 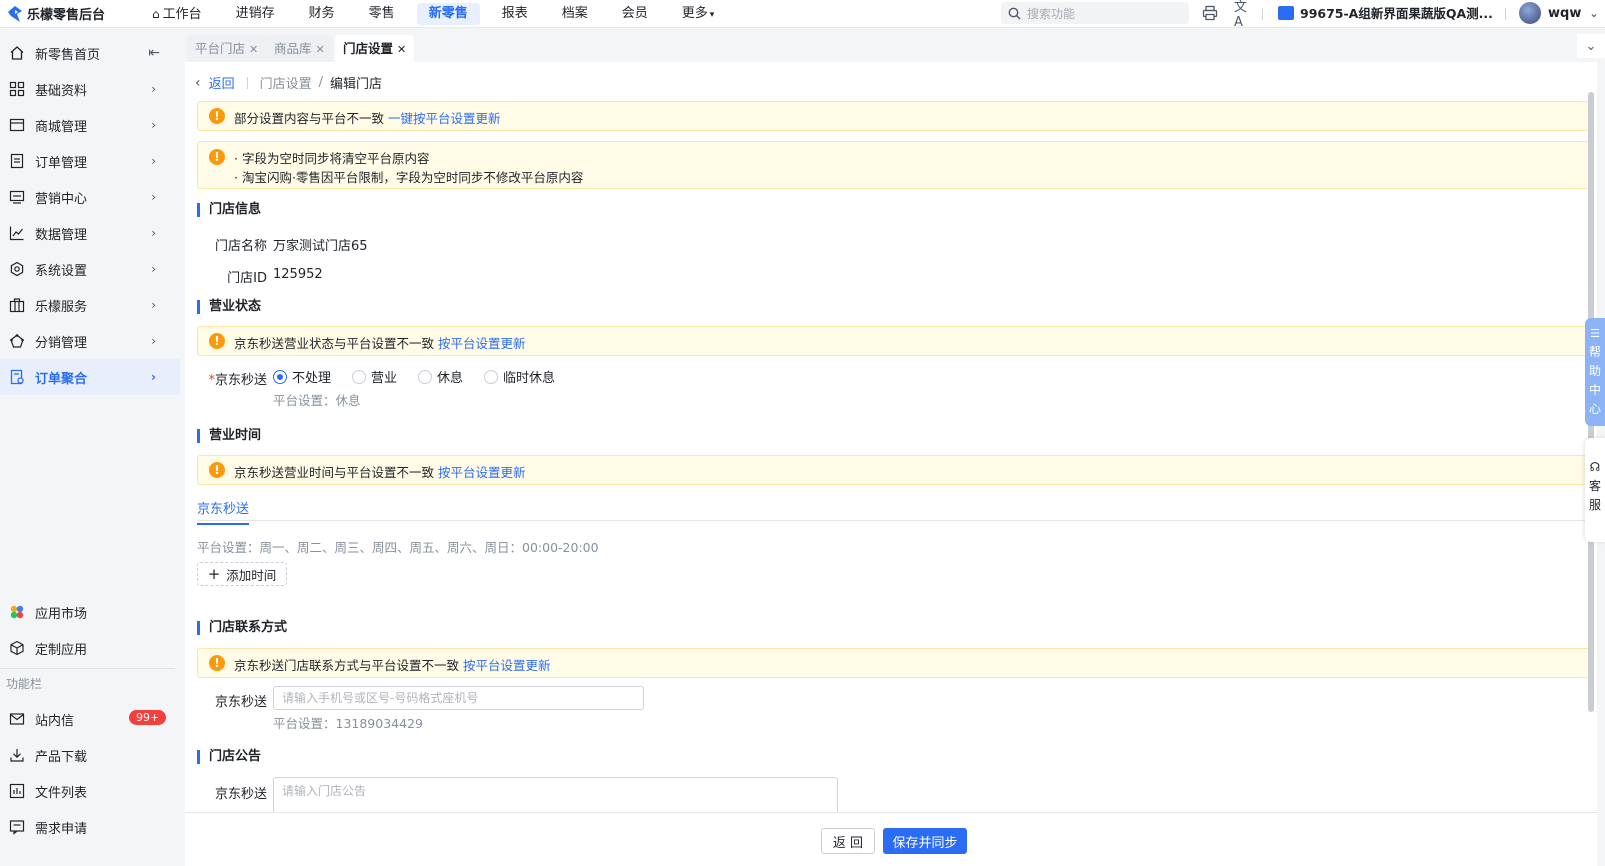 I want to click on radio-no-action: 不处理, so click(x=302, y=376).